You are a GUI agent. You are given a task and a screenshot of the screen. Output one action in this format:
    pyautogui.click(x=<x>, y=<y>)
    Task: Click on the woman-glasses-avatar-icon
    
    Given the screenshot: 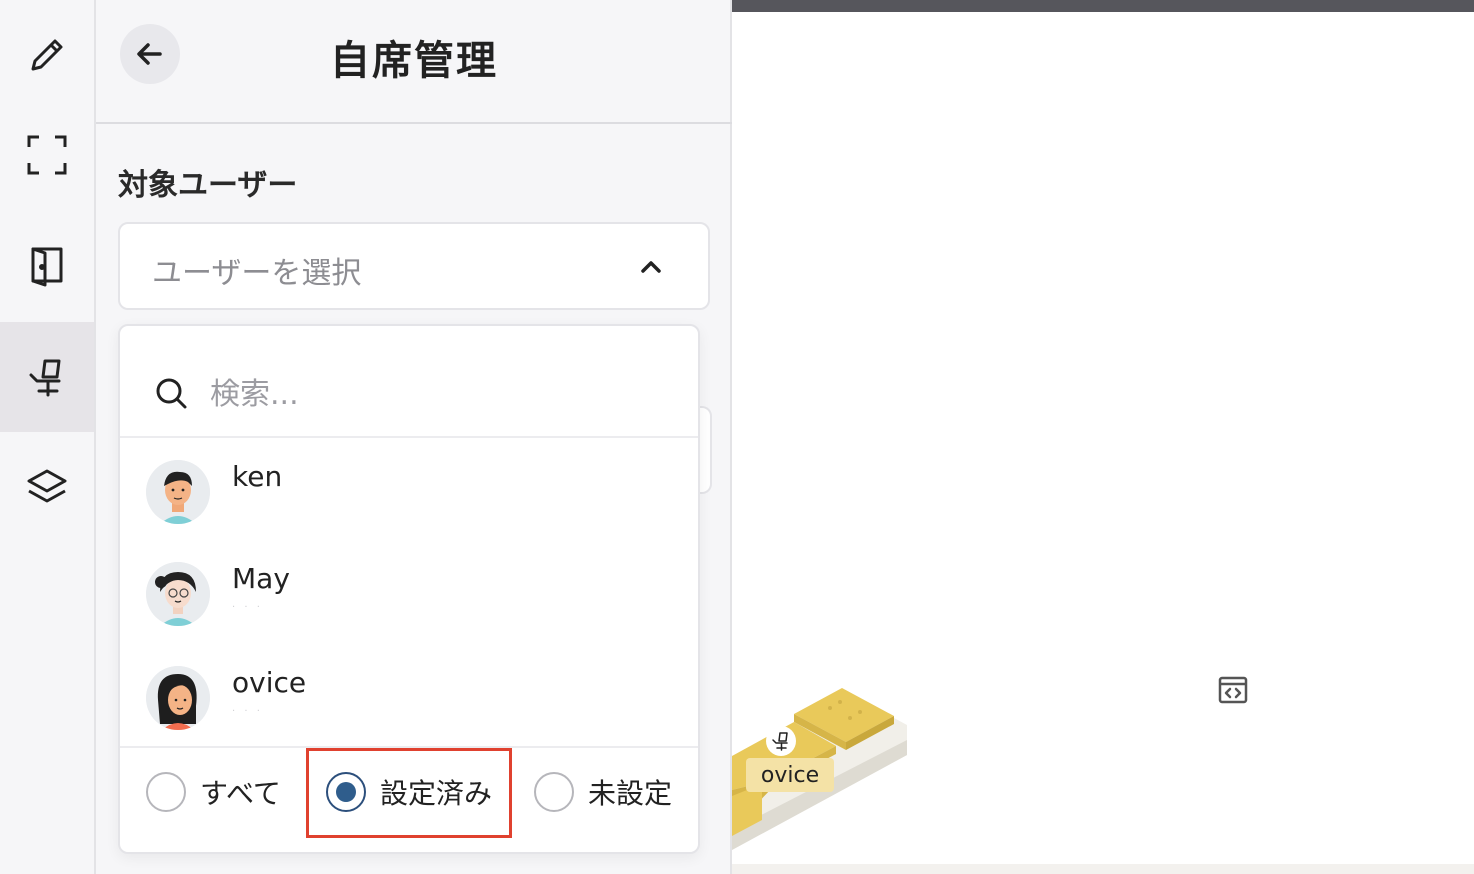 What is the action you would take?
    pyautogui.click(x=178, y=594)
    